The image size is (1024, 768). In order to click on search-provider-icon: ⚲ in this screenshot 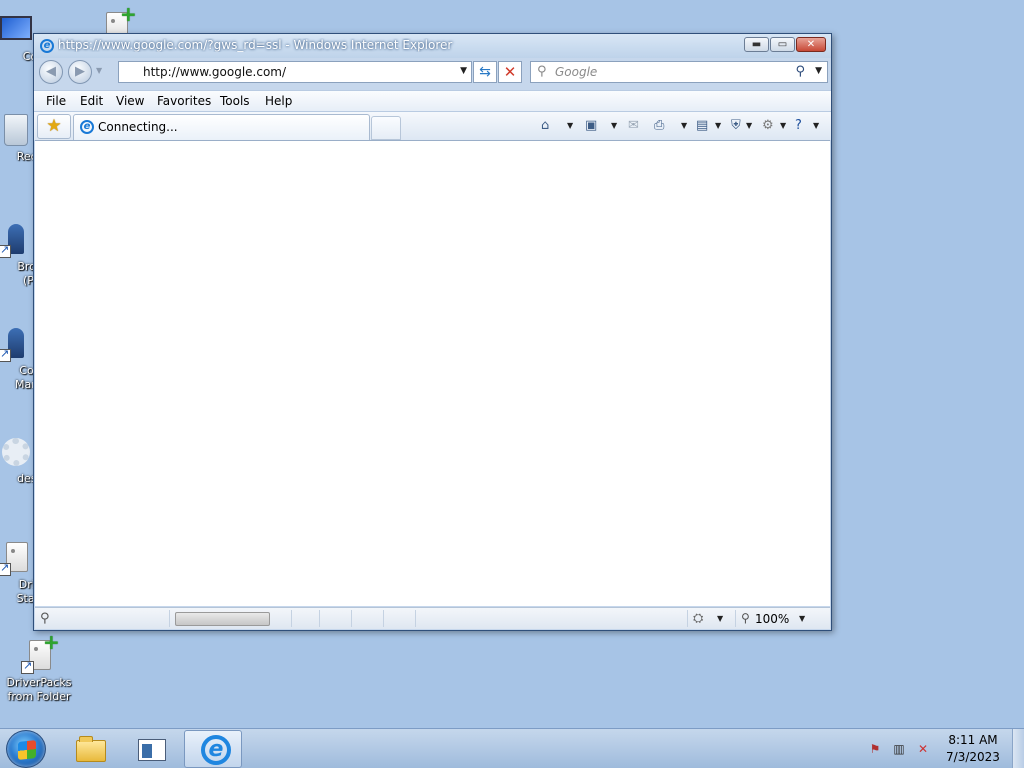, I will do `click(542, 71)`.